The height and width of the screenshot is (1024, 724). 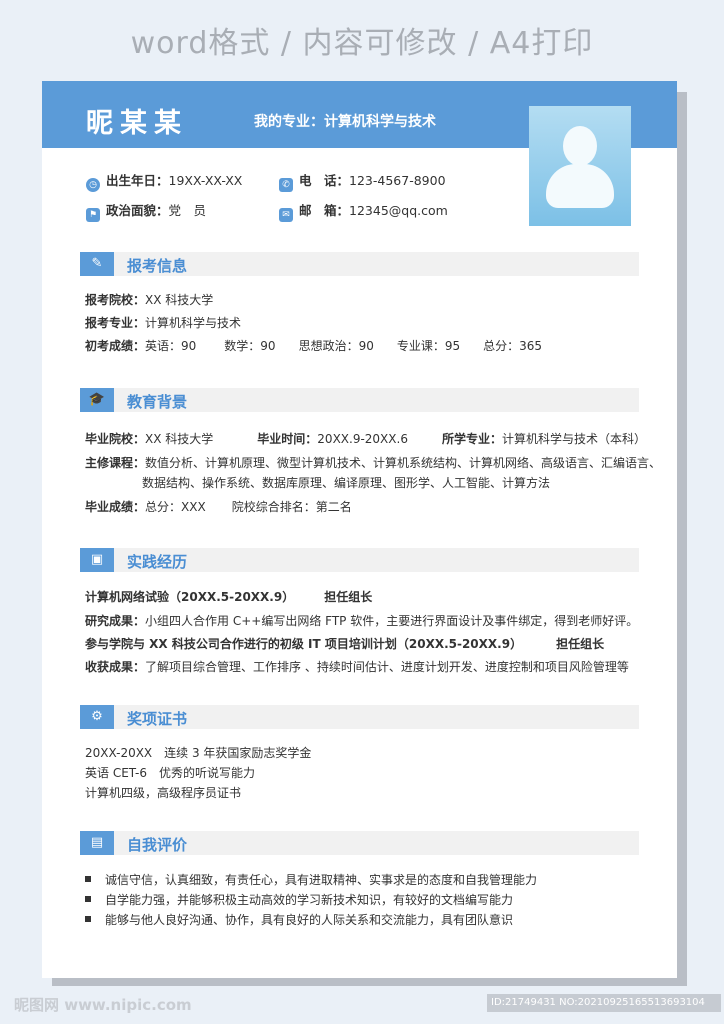 I want to click on exp1-role: 担任组长, so click(x=348, y=597).